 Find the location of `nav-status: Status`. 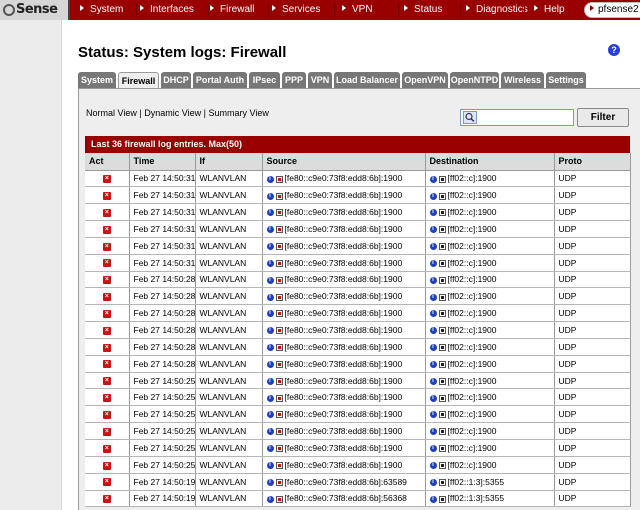

nav-status: Status is located at coordinates (423, 10).